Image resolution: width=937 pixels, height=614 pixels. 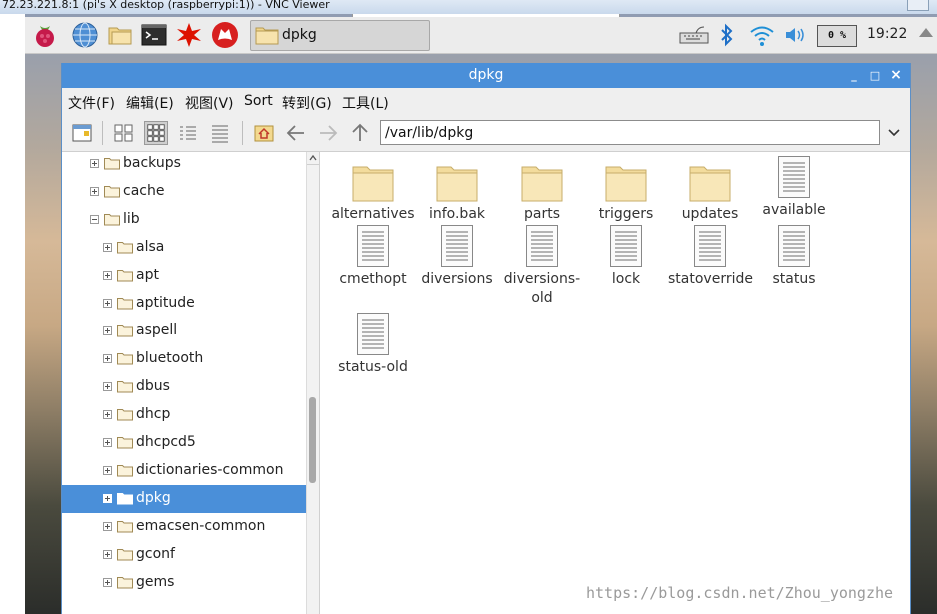 I want to click on collapse-icon, so click(x=94, y=219).